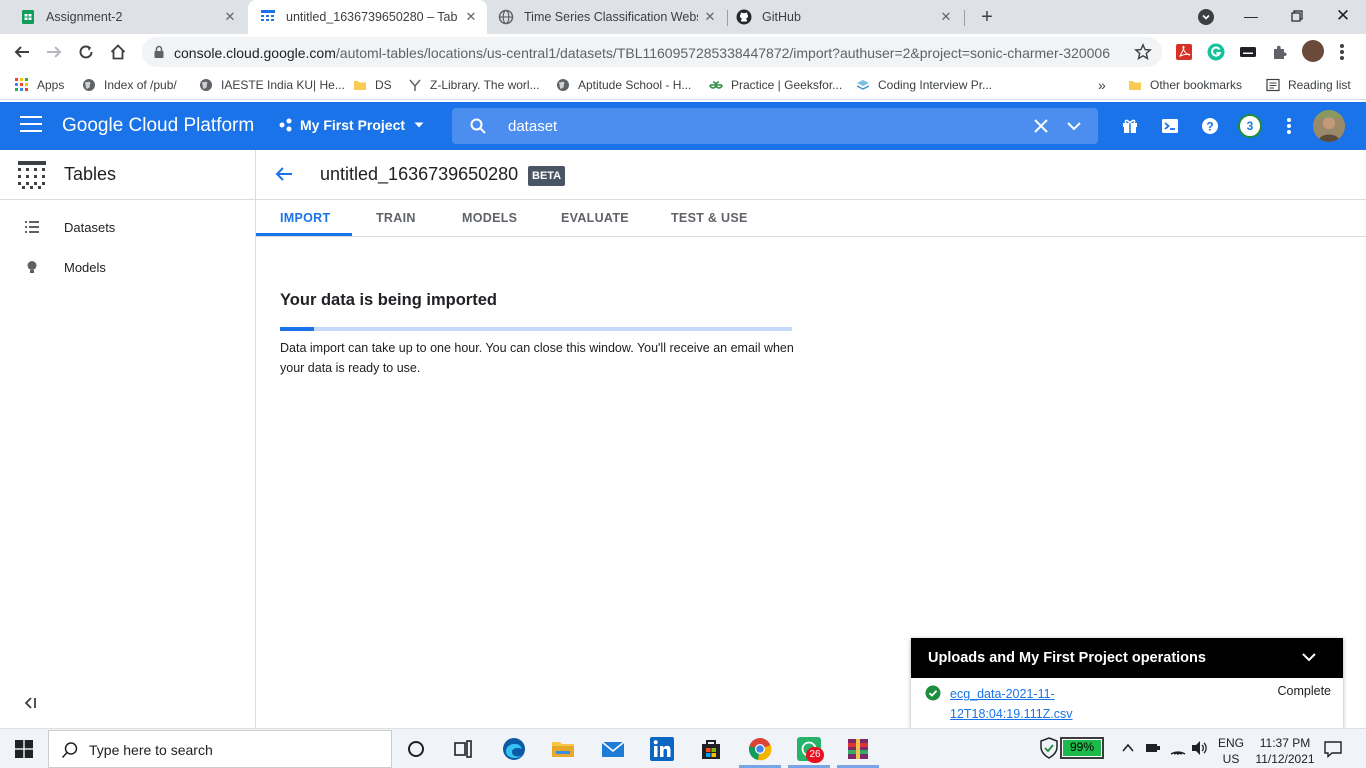 The height and width of the screenshot is (768, 1366). Describe the element at coordinates (563, 749) in the screenshot. I see `file-explorer-icon` at that location.